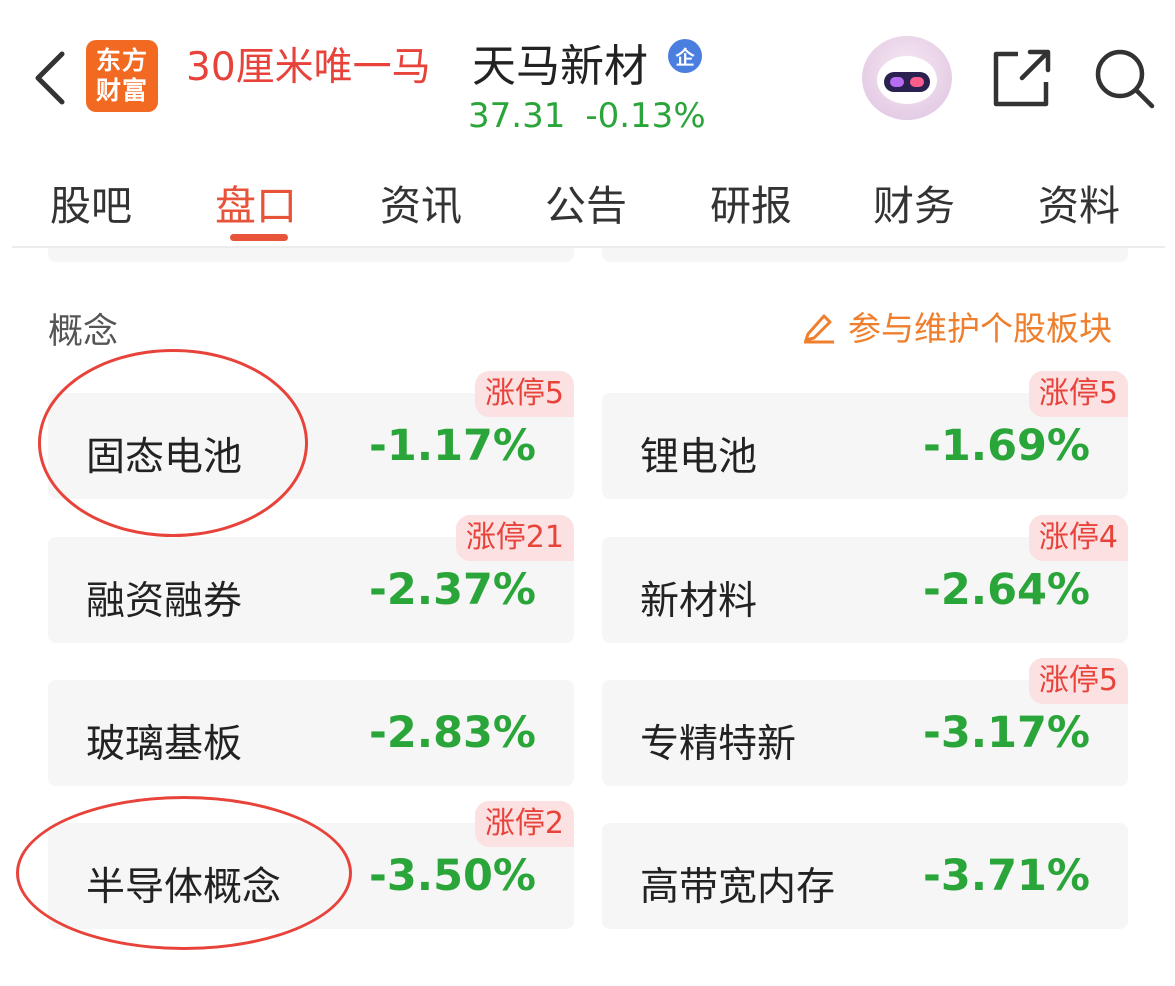  I want to click on stock-quote: 37.31 -0.13%, so click(587, 116).